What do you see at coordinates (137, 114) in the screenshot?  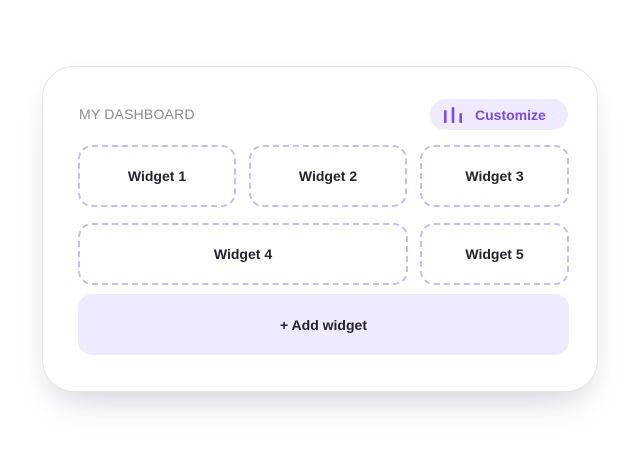 I see `dashboard-title: MY DASHBOARD` at bounding box center [137, 114].